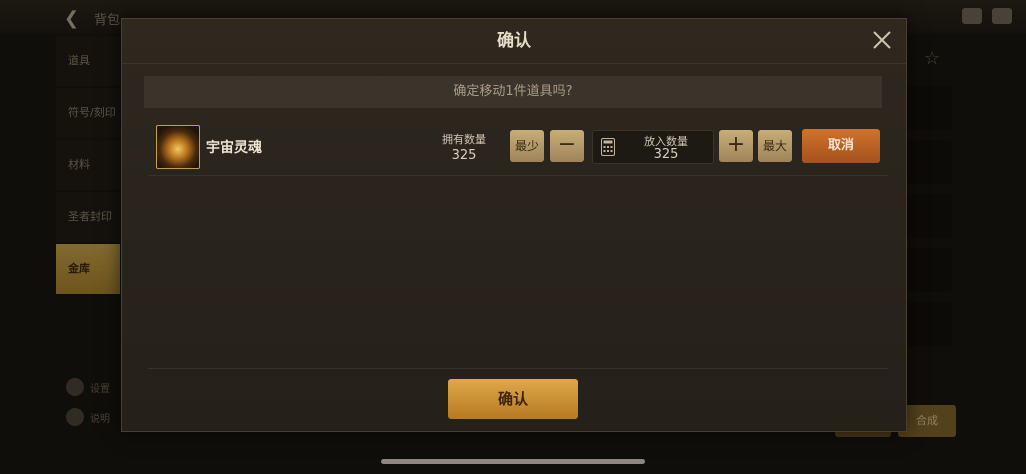  I want to click on dialog-header: 确认, so click(514, 41).